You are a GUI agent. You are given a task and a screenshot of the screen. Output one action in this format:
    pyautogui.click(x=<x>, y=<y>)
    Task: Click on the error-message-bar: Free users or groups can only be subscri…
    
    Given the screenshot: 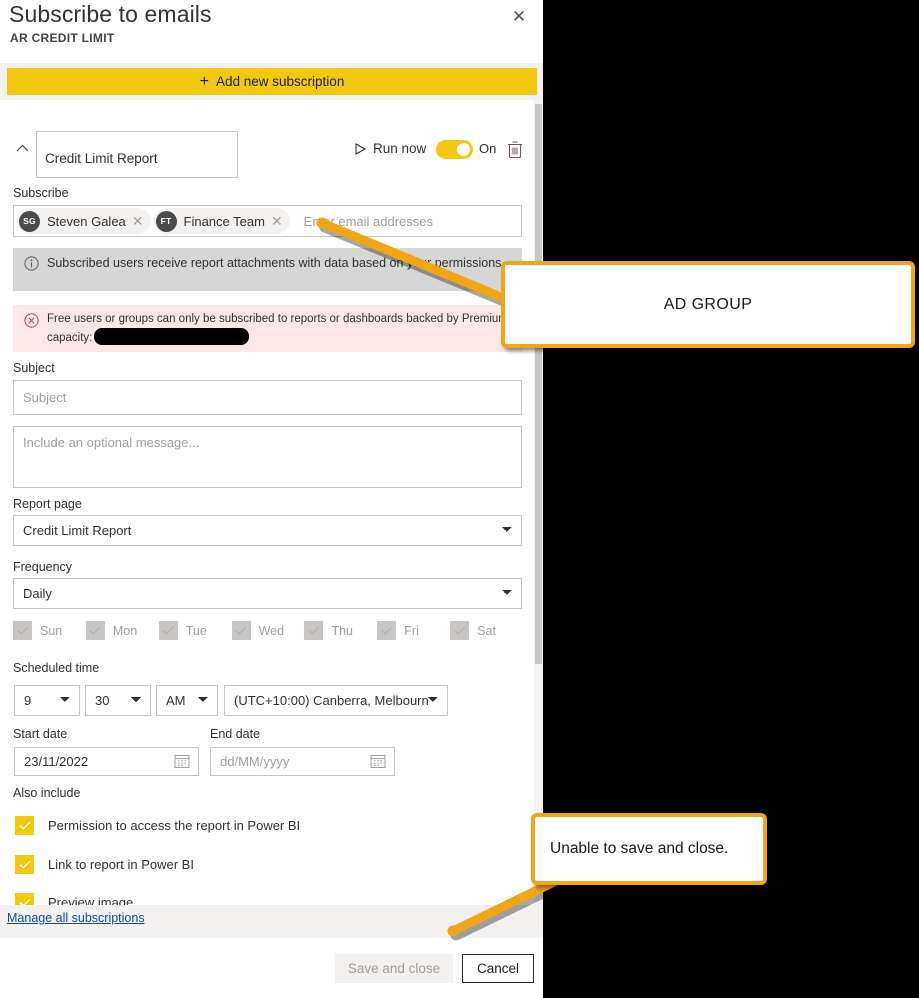 What is the action you would take?
    pyautogui.click(x=267, y=329)
    